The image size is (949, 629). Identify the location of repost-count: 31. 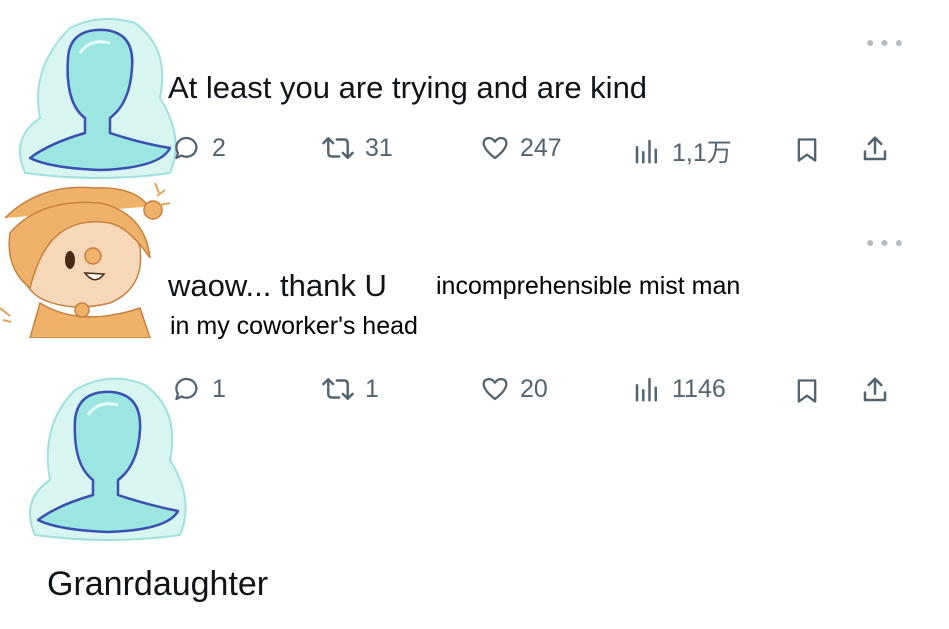
(379, 147).